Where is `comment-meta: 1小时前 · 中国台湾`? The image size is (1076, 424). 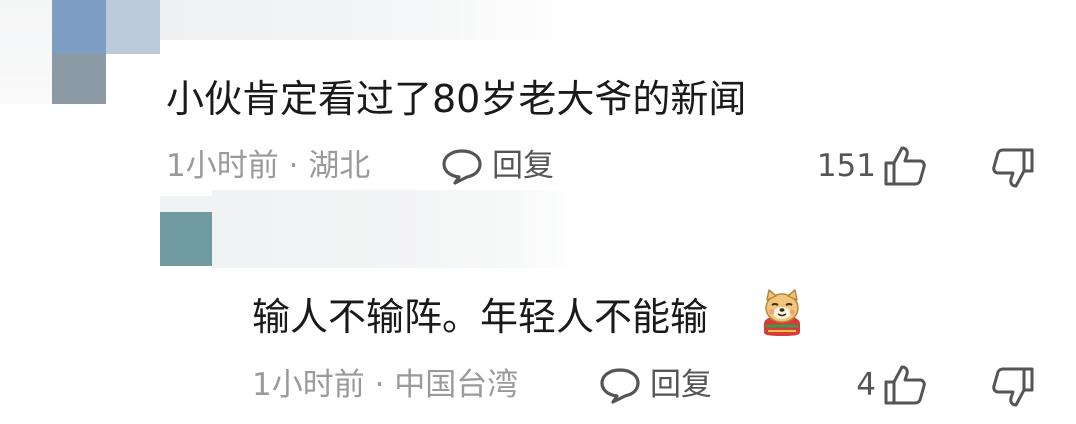
comment-meta: 1小时前 · 中国台湾 is located at coordinates (385, 385).